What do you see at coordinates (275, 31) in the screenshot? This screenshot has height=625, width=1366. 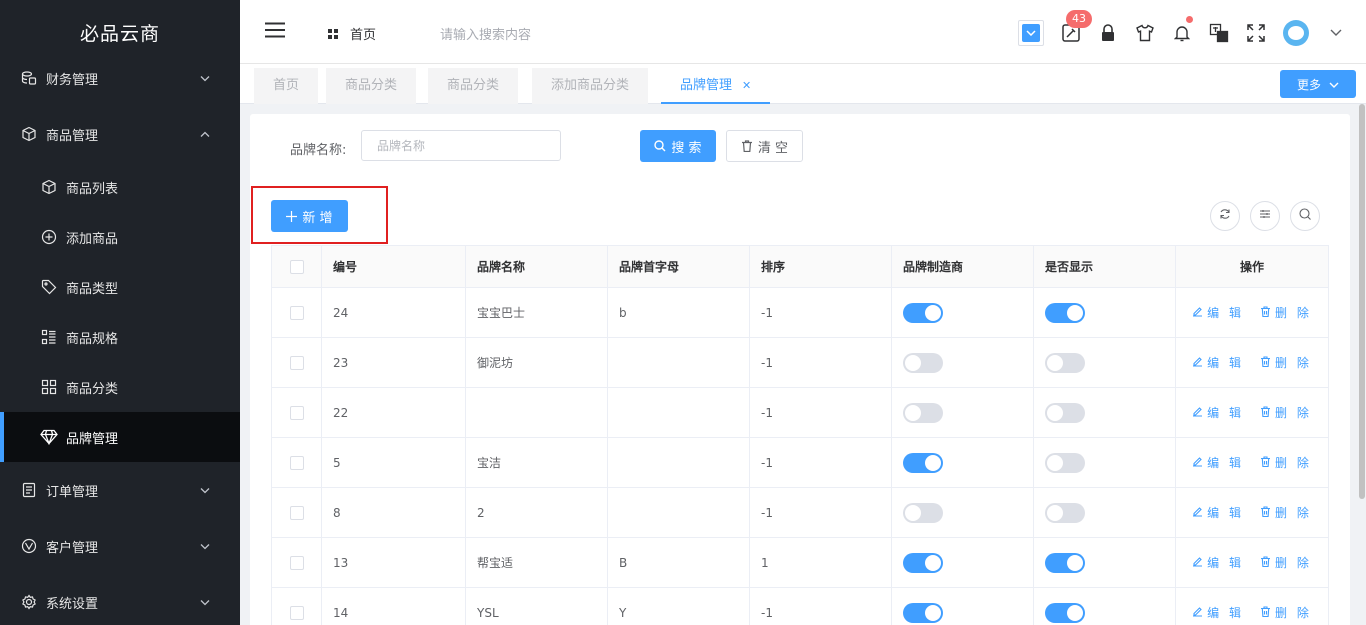 I see `menu-toggle-icon` at bounding box center [275, 31].